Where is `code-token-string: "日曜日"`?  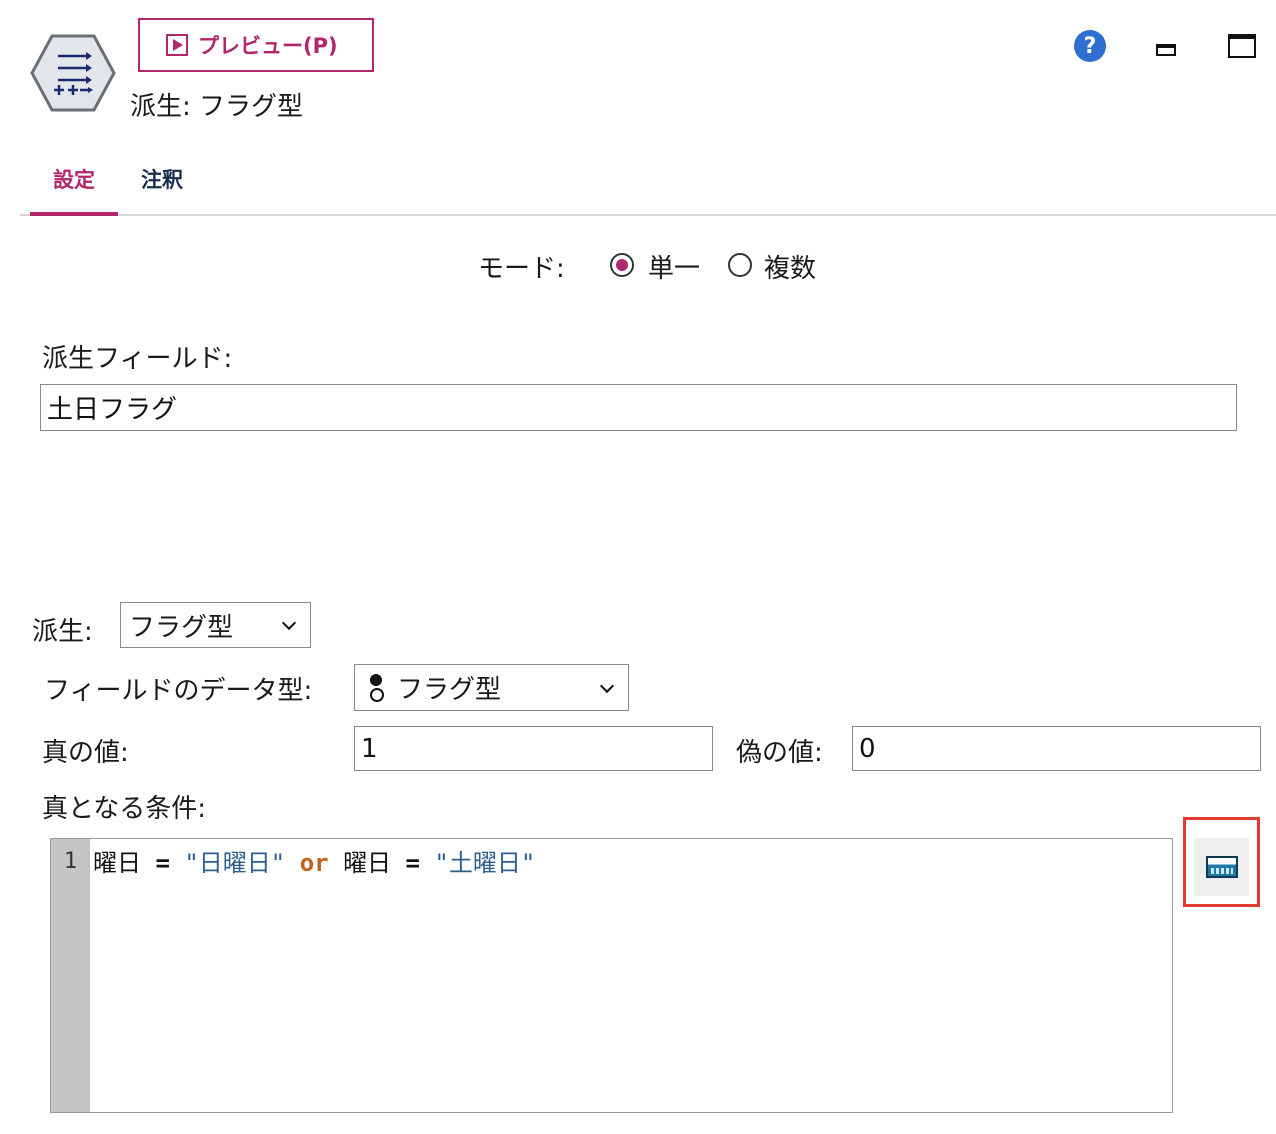
code-token-string: "日曜日" is located at coordinates (235, 863).